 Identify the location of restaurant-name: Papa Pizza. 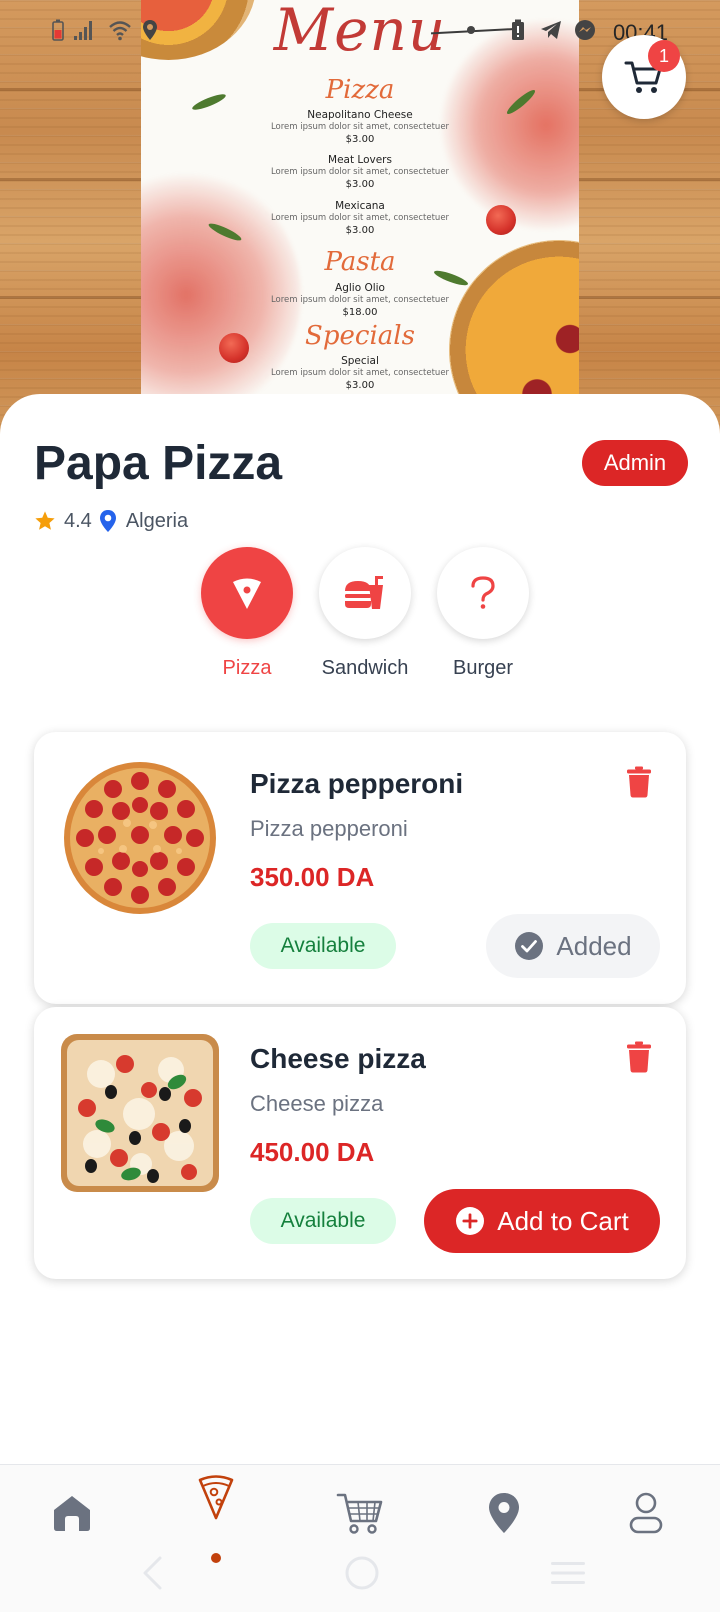
(158, 463).